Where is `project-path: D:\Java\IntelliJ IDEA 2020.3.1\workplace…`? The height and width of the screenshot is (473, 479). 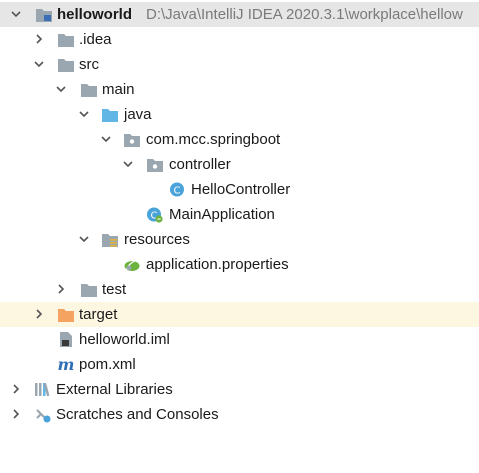 project-path: D:\Java\IntelliJ IDEA 2020.3.1\workplace… is located at coordinates (304, 14).